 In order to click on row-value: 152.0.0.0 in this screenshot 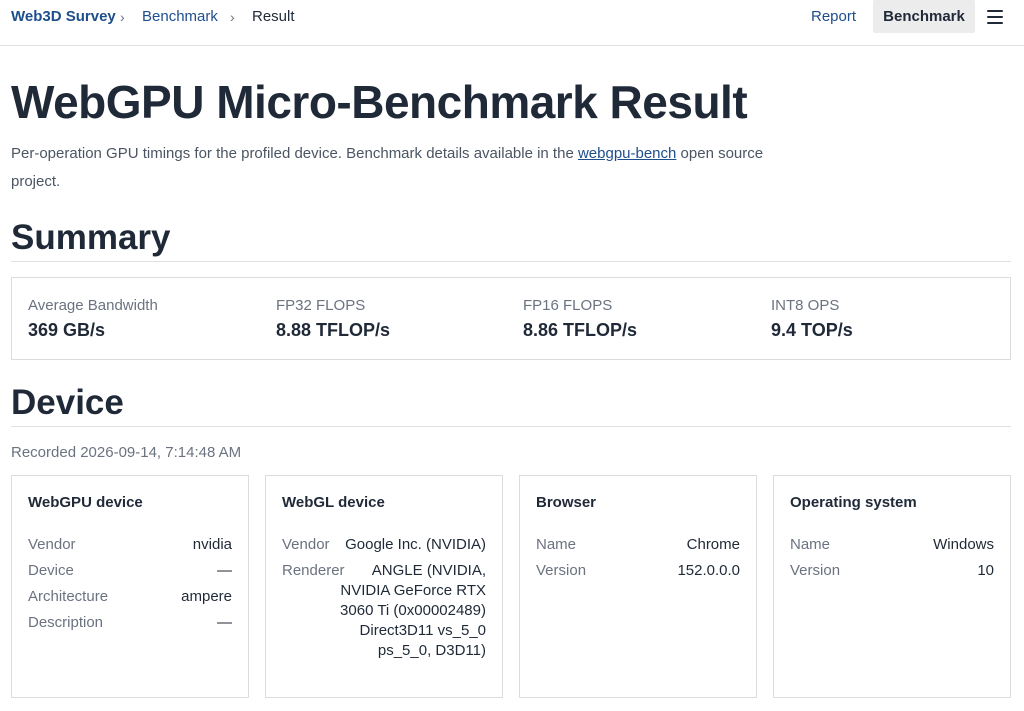, I will do `click(708, 570)`.